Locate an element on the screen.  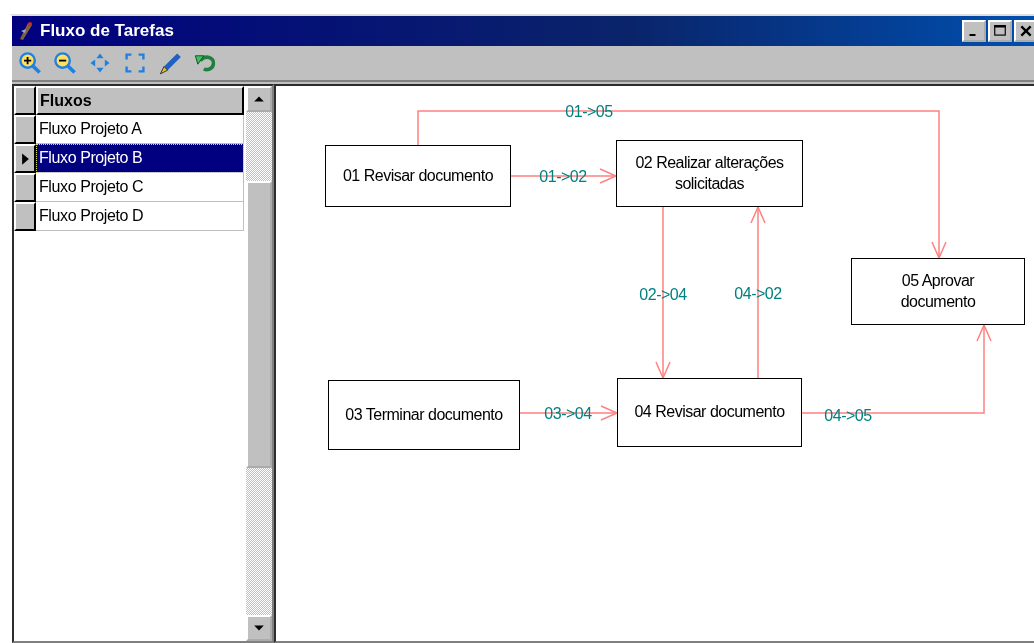
close-icon is located at coordinates (1026, 31).